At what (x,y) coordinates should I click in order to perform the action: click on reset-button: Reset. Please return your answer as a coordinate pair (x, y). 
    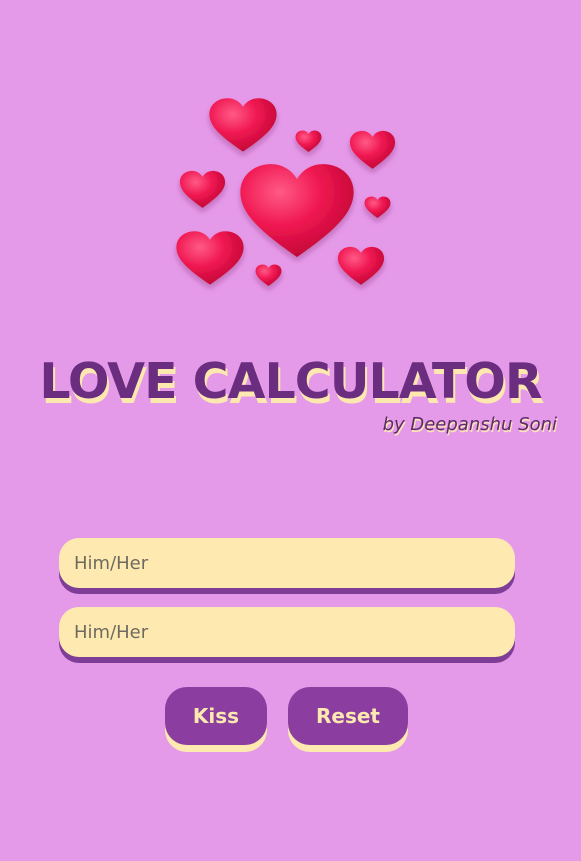
    Looking at the image, I should click on (348, 716).